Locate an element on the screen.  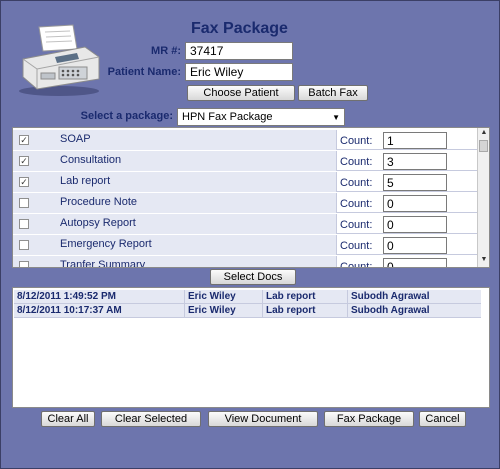
list-item: ✓ Consultation Count: 3 is located at coordinates (246, 161).